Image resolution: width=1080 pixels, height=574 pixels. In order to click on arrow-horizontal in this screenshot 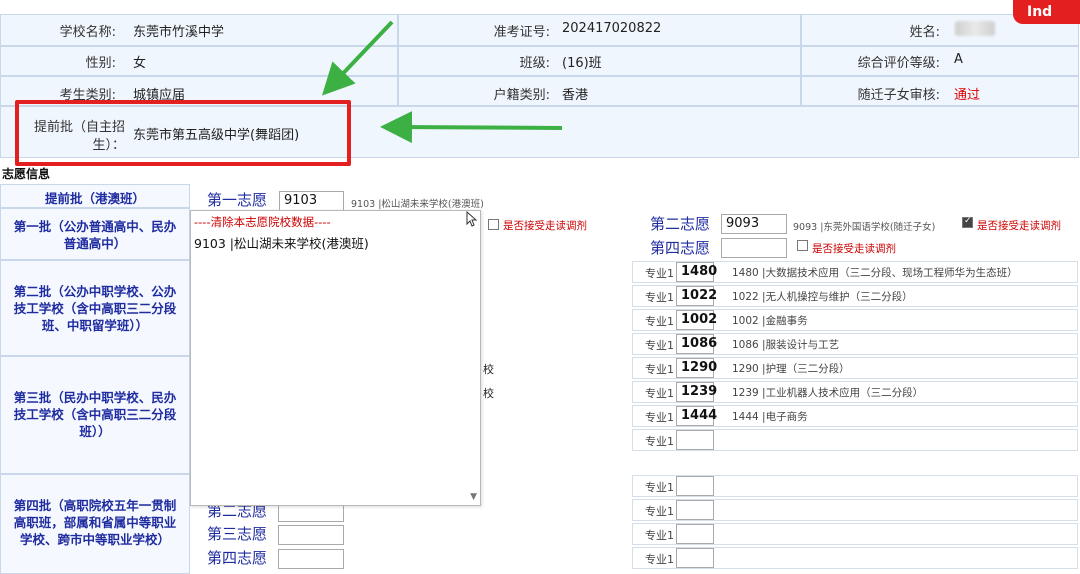, I will do `click(471, 127)`.